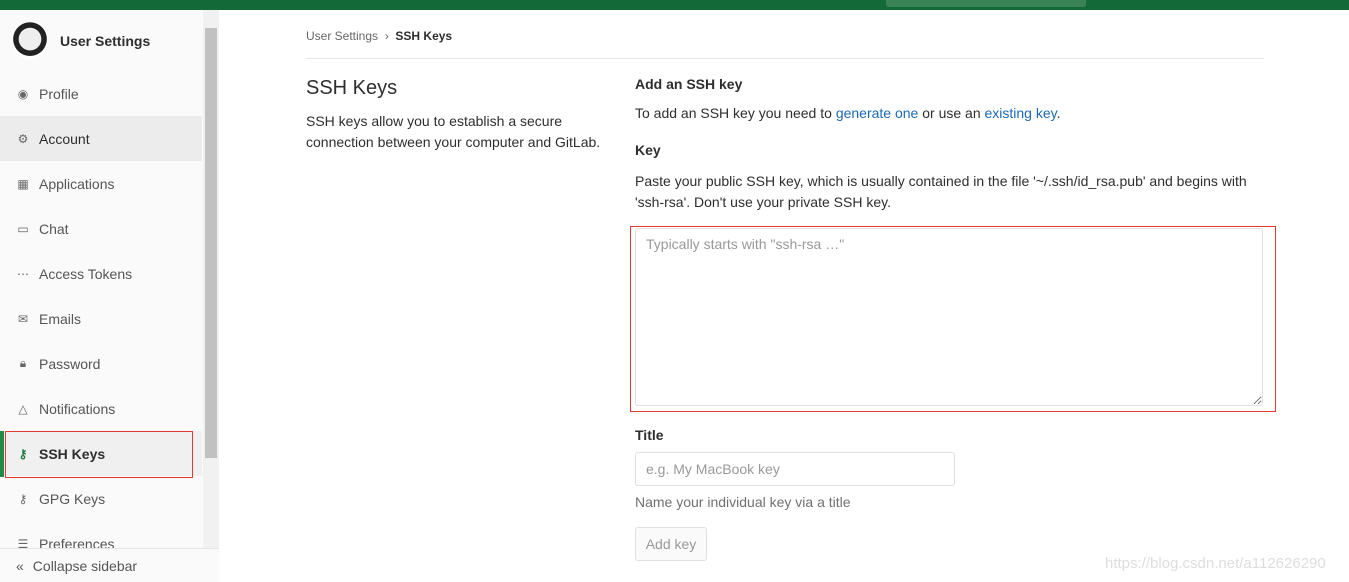 The height and width of the screenshot is (582, 1349). Describe the element at coordinates (649, 435) in the screenshot. I see `title-label: Title` at that location.